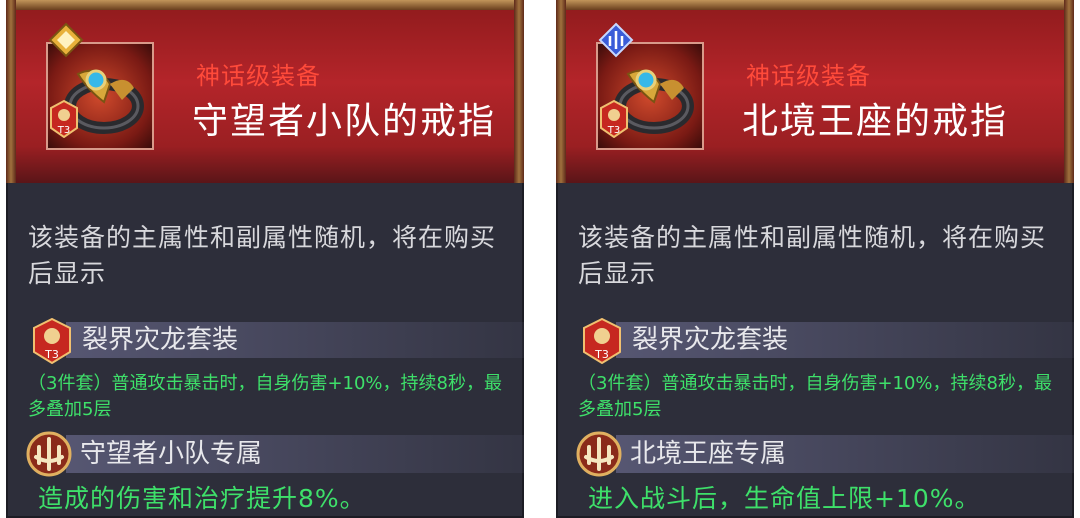  Describe the element at coordinates (708, 454) in the screenshot. I see `exclusive-name: 北境王座专属` at that location.